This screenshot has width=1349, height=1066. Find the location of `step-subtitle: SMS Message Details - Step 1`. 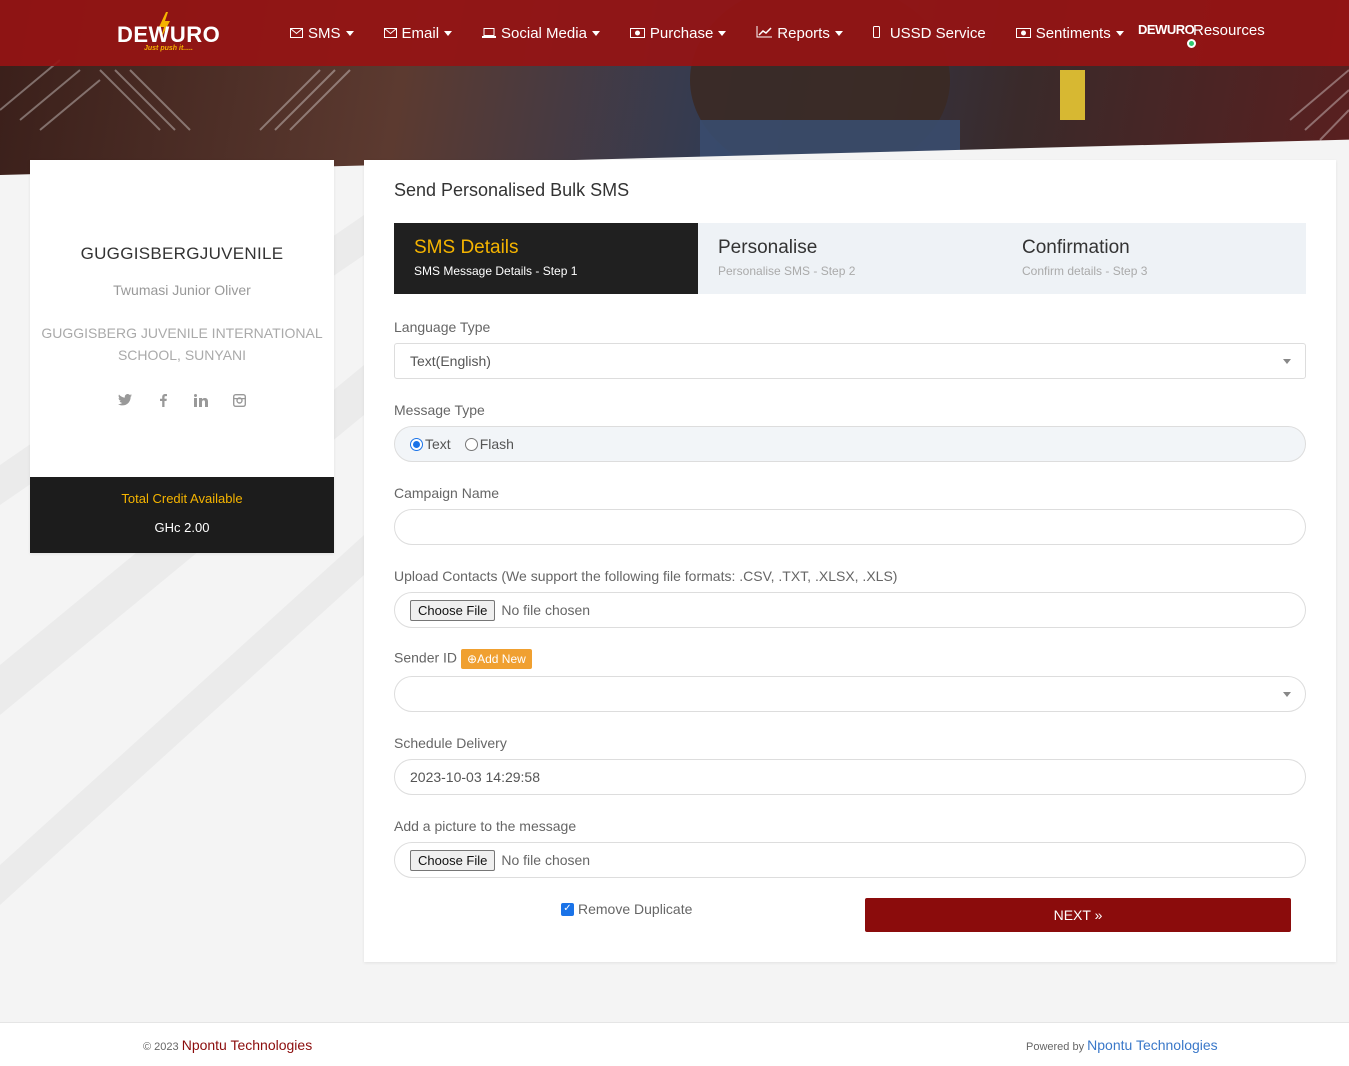

step-subtitle: SMS Message Details - Step 1 is located at coordinates (496, 271).